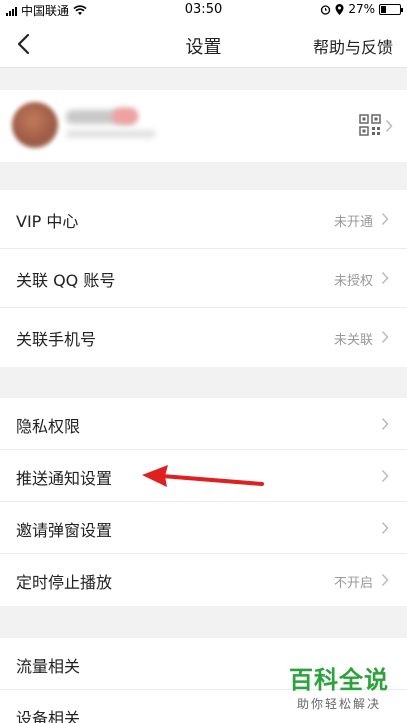 This screenshot has width=407, height=723. What do you see at coordinates (35, 125) in the screenshot?
I see `avatar` at bounding box center [35, 125].